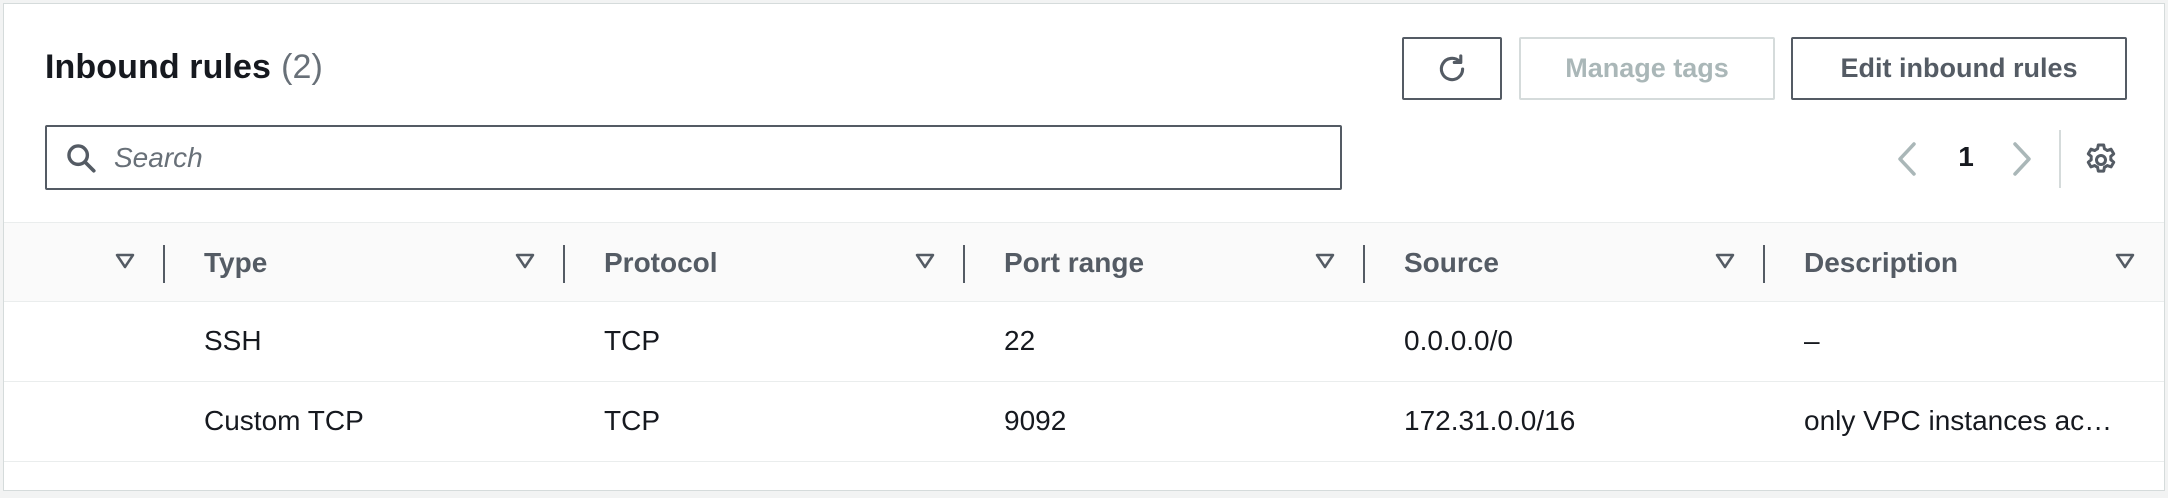 This screenshot has width=2168, height=498. I want to click on cell-type: SSH, so click(233, 340).